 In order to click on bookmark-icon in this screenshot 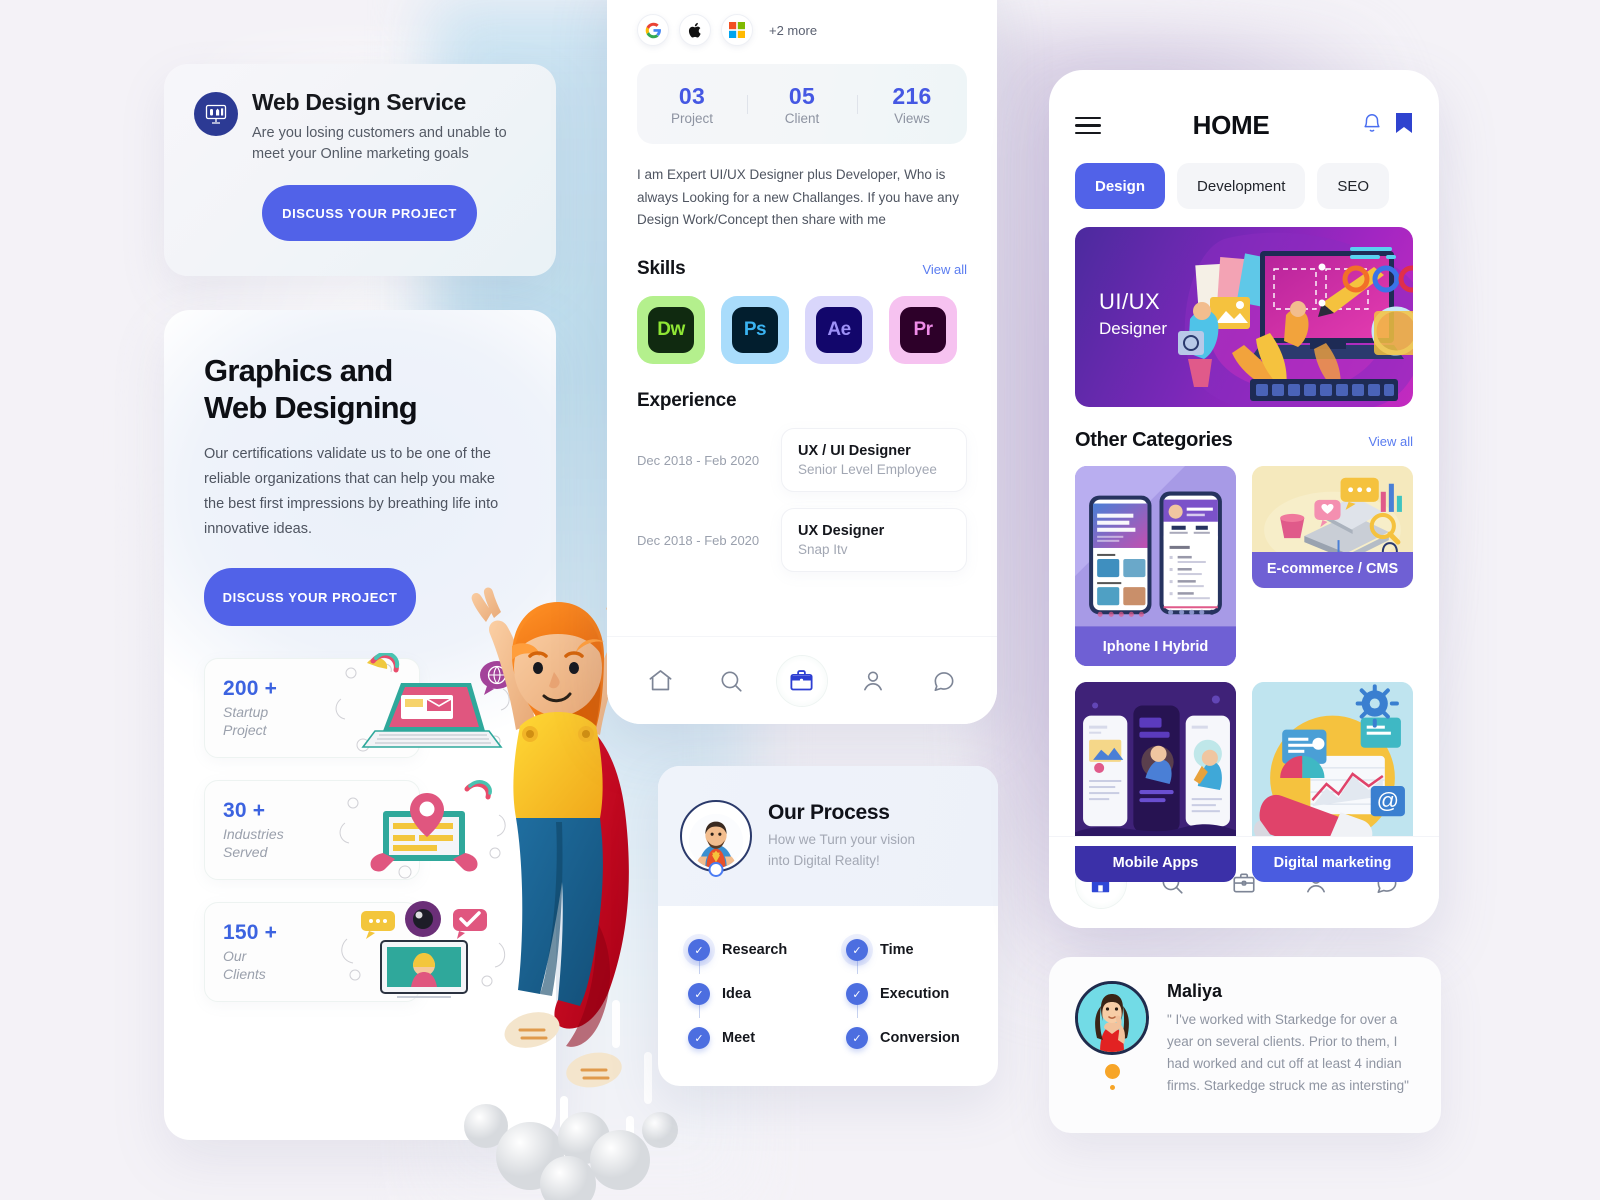, I will do `click(1404, 125)`.